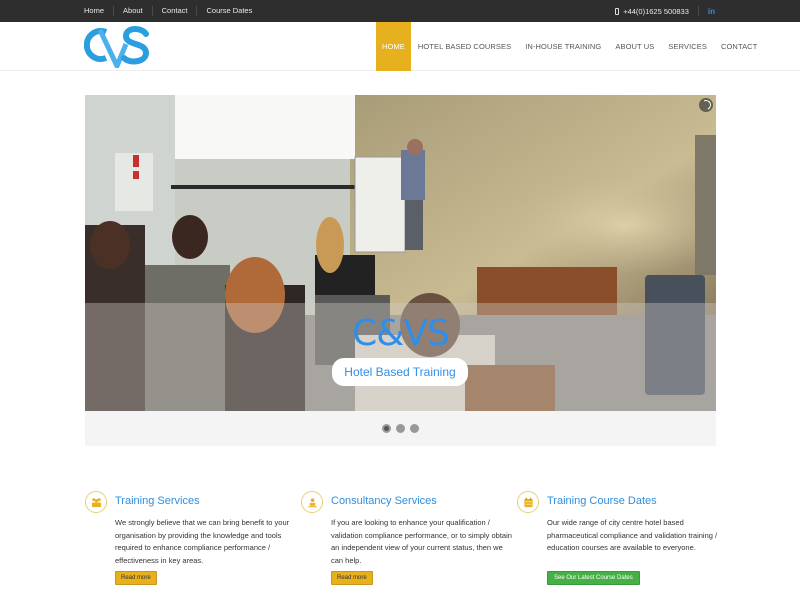 The width and height of the screenshot is (800, 600). What do you see at coordinates (401, 333) in the screenshot?
I see `hero-title: C&VS` at bounding box center [401, 333].